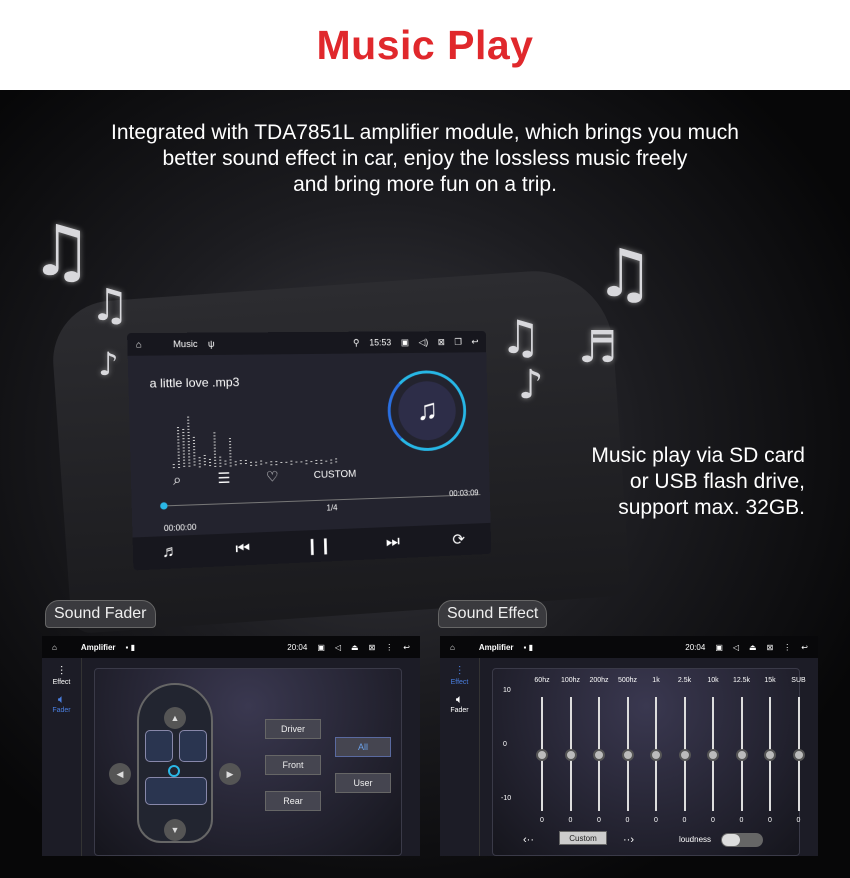  What do you see at coordinates (110, 305) in the screenshot?
I see `music-note-icon: ♫` at bounding box center [110, 305].